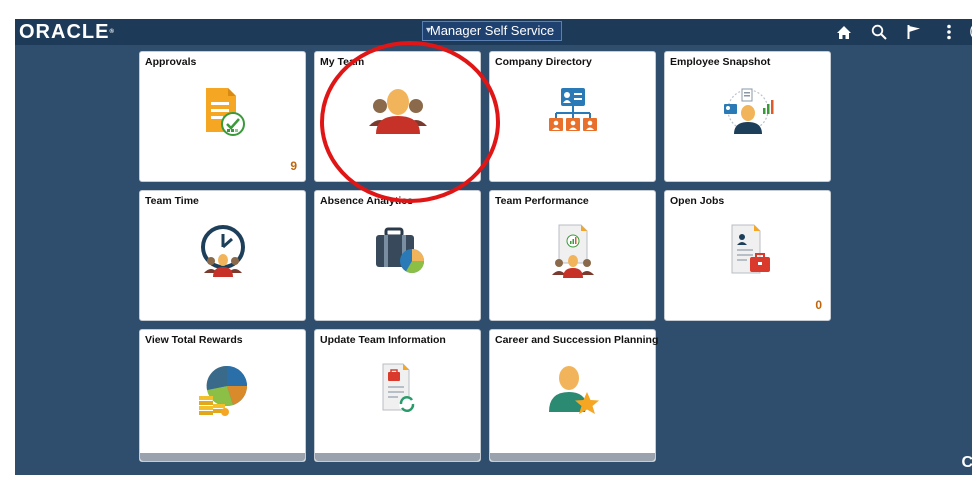 This screenshot has width=972, height=494. I want to click on tile-title: Approvals, so click(171, 62).